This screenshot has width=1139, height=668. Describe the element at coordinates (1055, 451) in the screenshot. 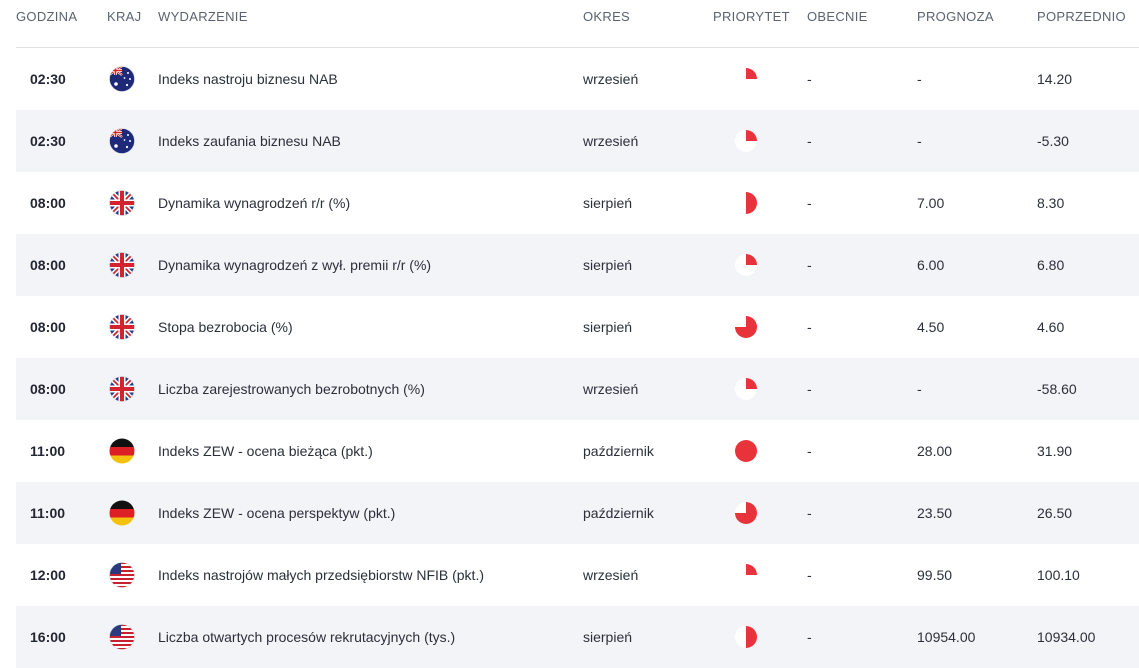

I see `previous-value: 31.90` at that location.